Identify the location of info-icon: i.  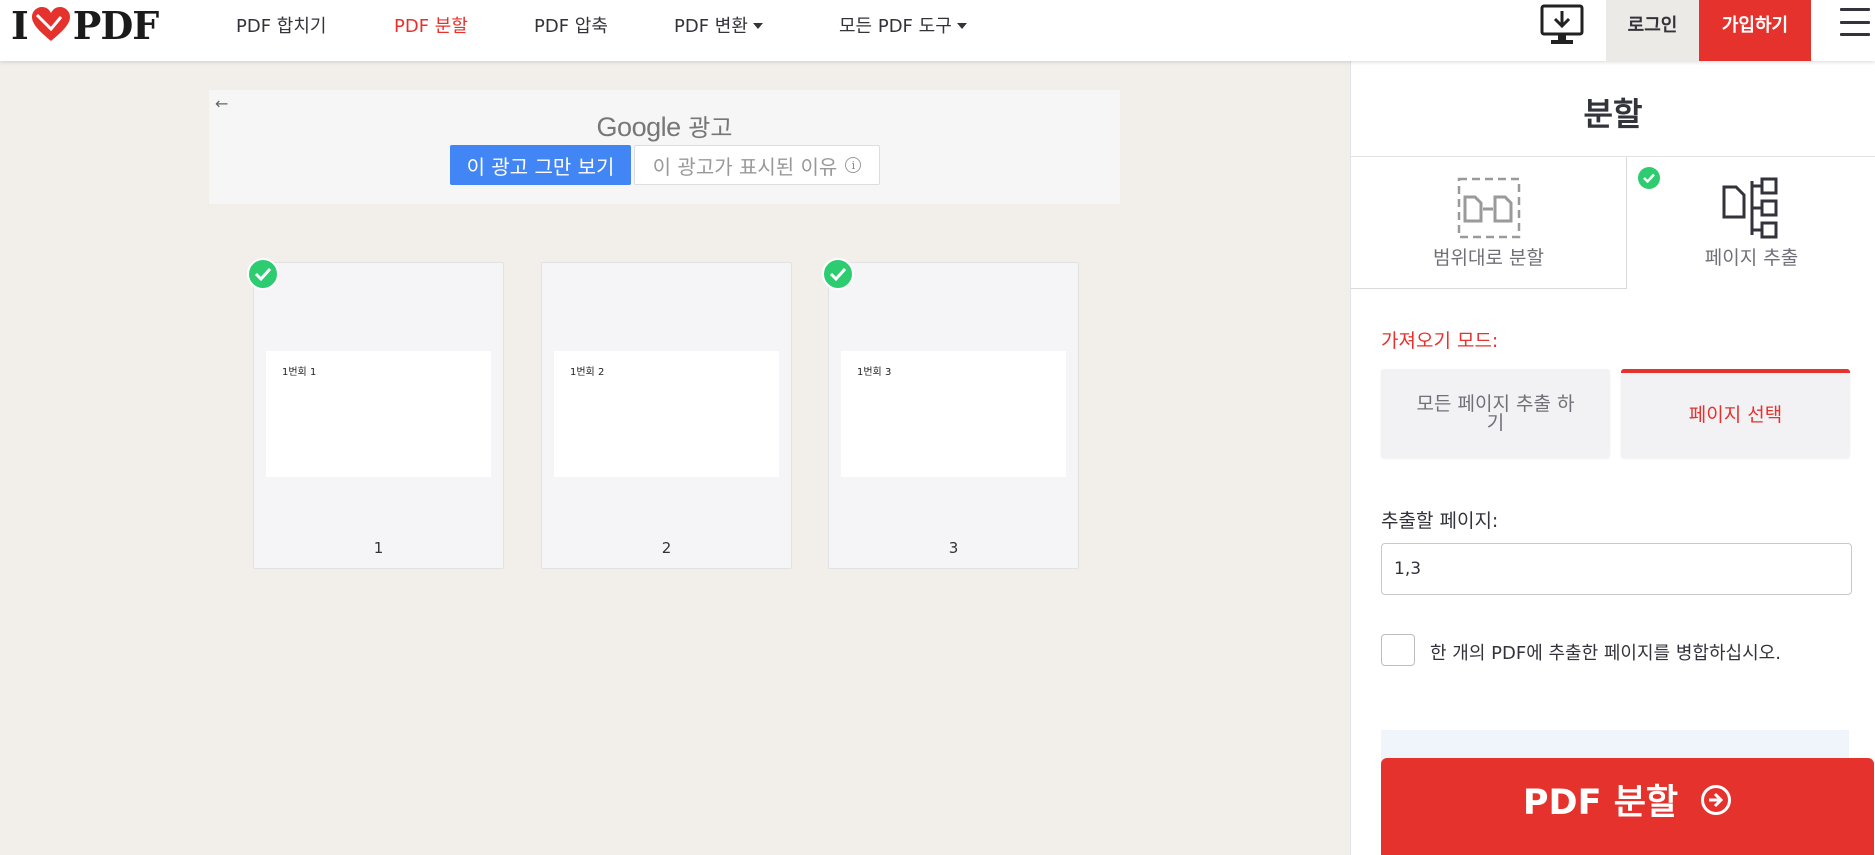
(853, 165).